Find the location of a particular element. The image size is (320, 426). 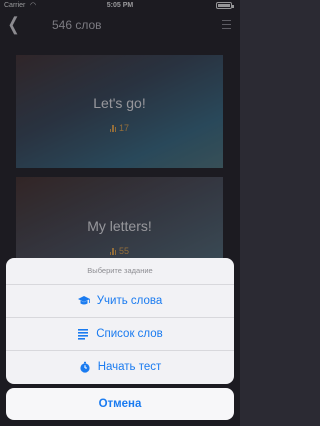

learn-words-button: Учить слова is located at coordinates (120, 301).